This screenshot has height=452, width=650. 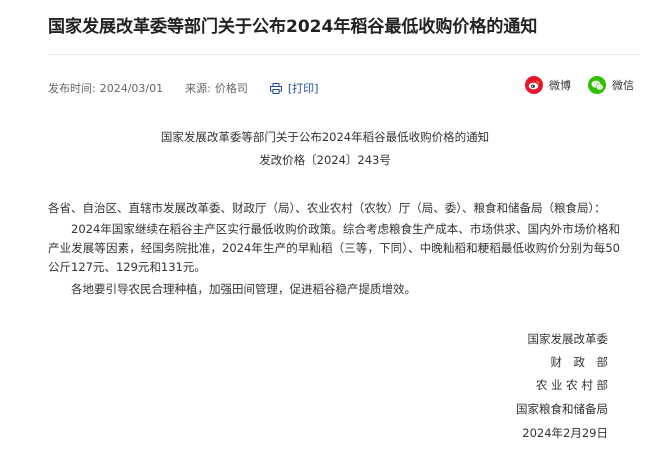 What do you see at coordinates (597, 85) in the screenshot?
I see `wechat-icon` at bounding box center [597, 85].